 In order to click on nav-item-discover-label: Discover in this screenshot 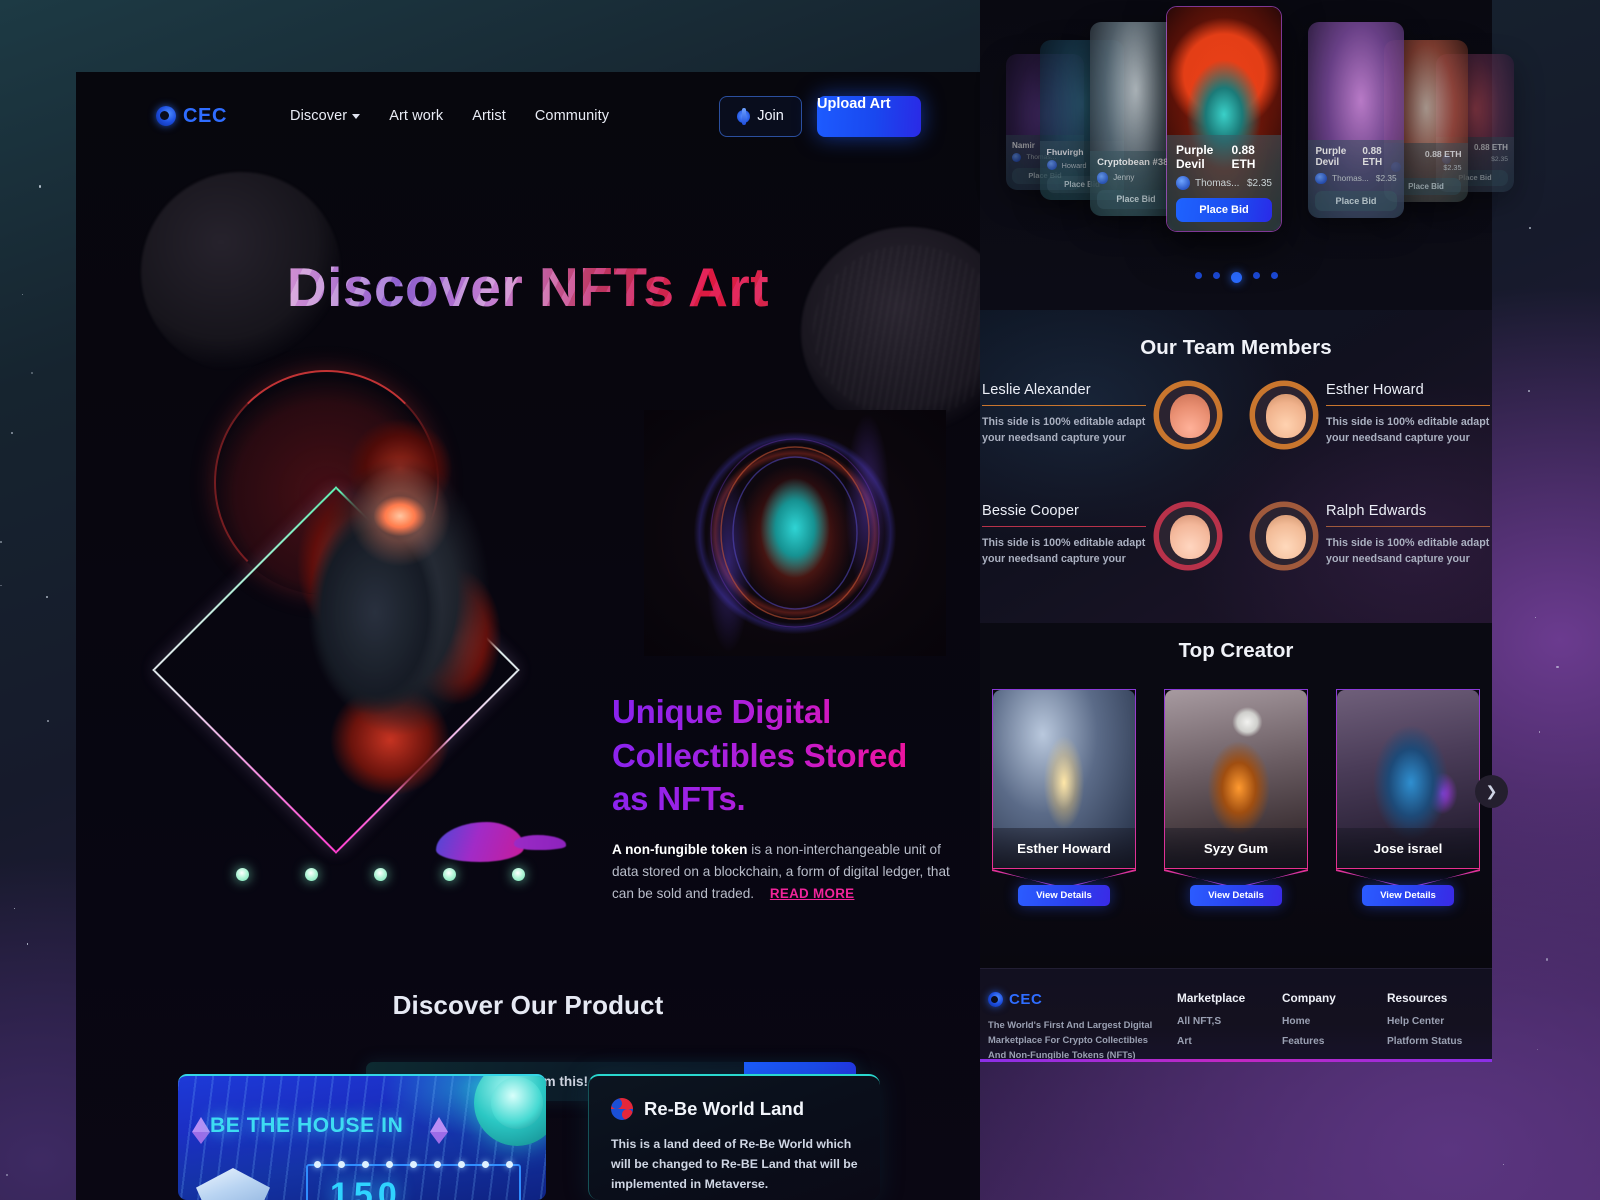, I will do `click(319, 116)`.